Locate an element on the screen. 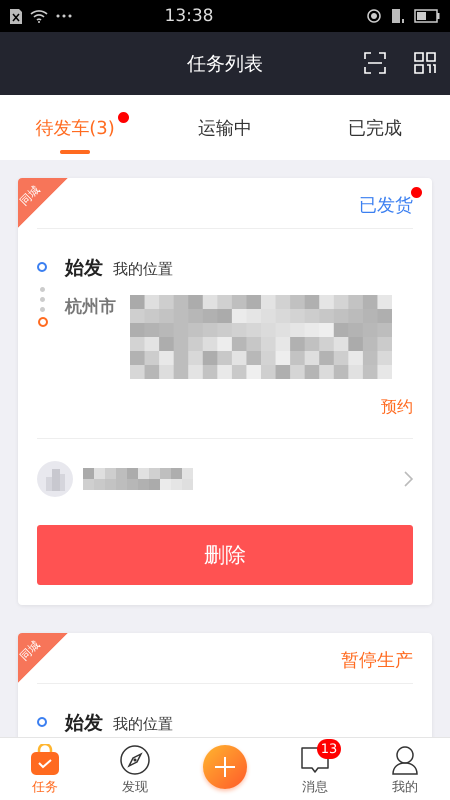 The width and height of the screenshot is (450, 800). more-dots-icon is located at coordinates (64, 16).